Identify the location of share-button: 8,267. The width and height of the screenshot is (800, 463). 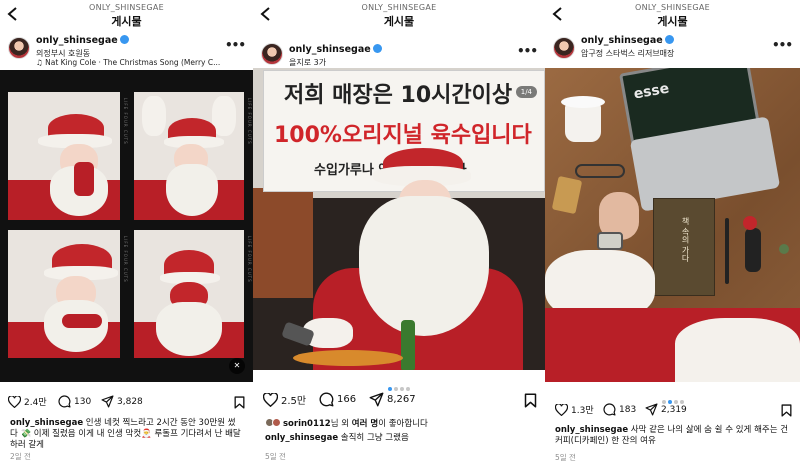
(392, 399).